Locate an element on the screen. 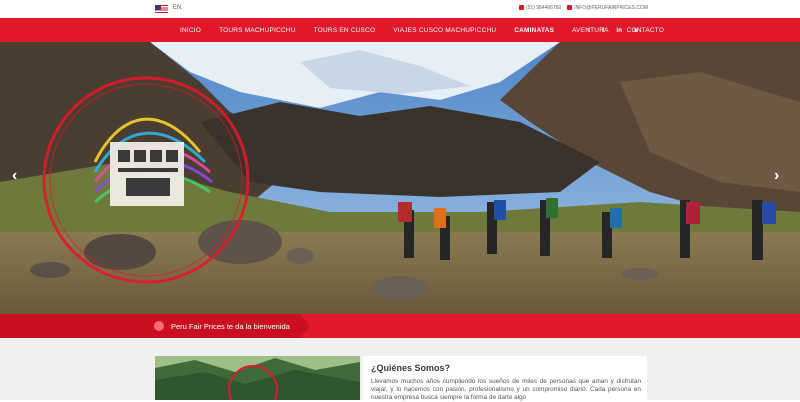 This screenshot has width=800, height=402. language-label: EN is located at coordinates (177, 8).